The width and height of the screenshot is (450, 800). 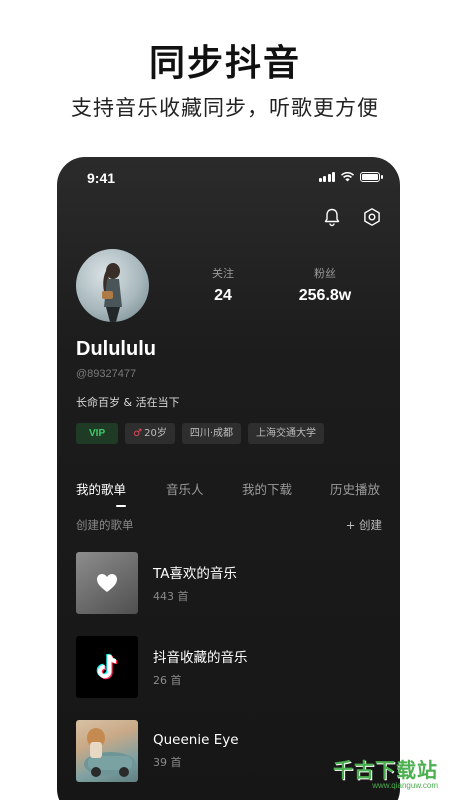 I want to click on avatar-photo, so click(x=112, y=292).